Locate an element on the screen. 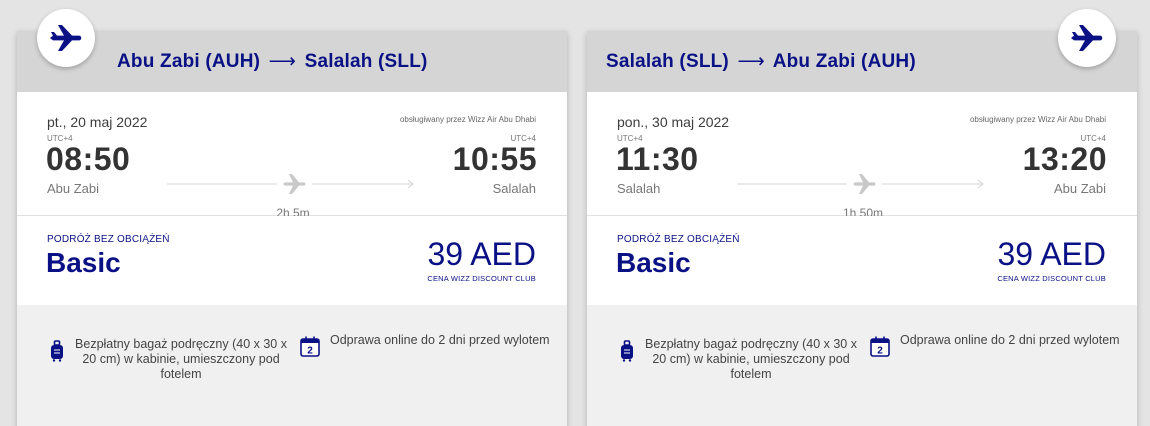 The width and height of the screenshot is (1150, 426). return-route-destination: Abu Zabi (AUH) is located at coordinates (844, 61).